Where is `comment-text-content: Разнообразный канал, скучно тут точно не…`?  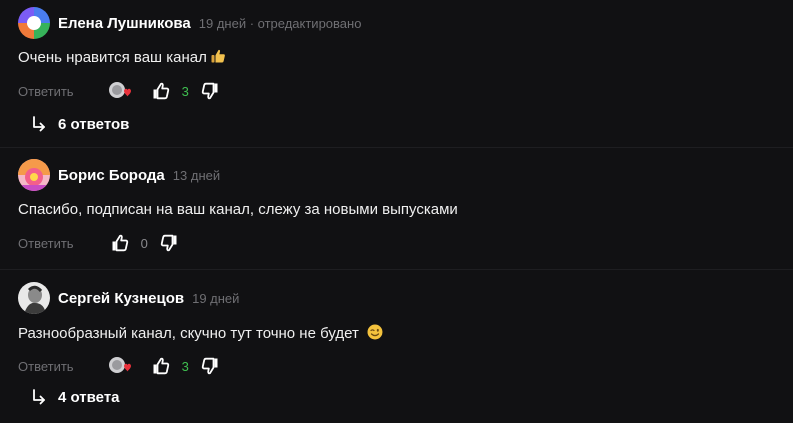
comment-text-content: Разнообразный канал, скучно тут точно не… is located at coordinates (188, 333).